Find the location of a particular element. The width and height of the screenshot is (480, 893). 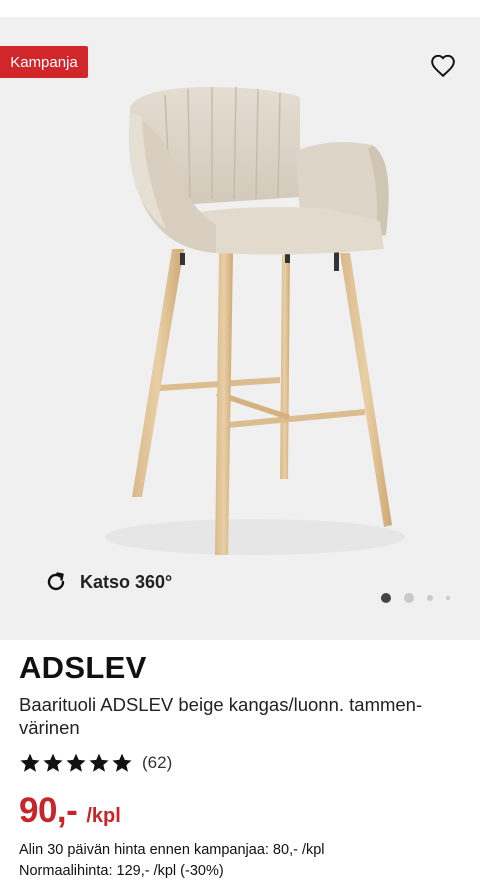

rating-count: (62) is located at coordinates (157, 762).